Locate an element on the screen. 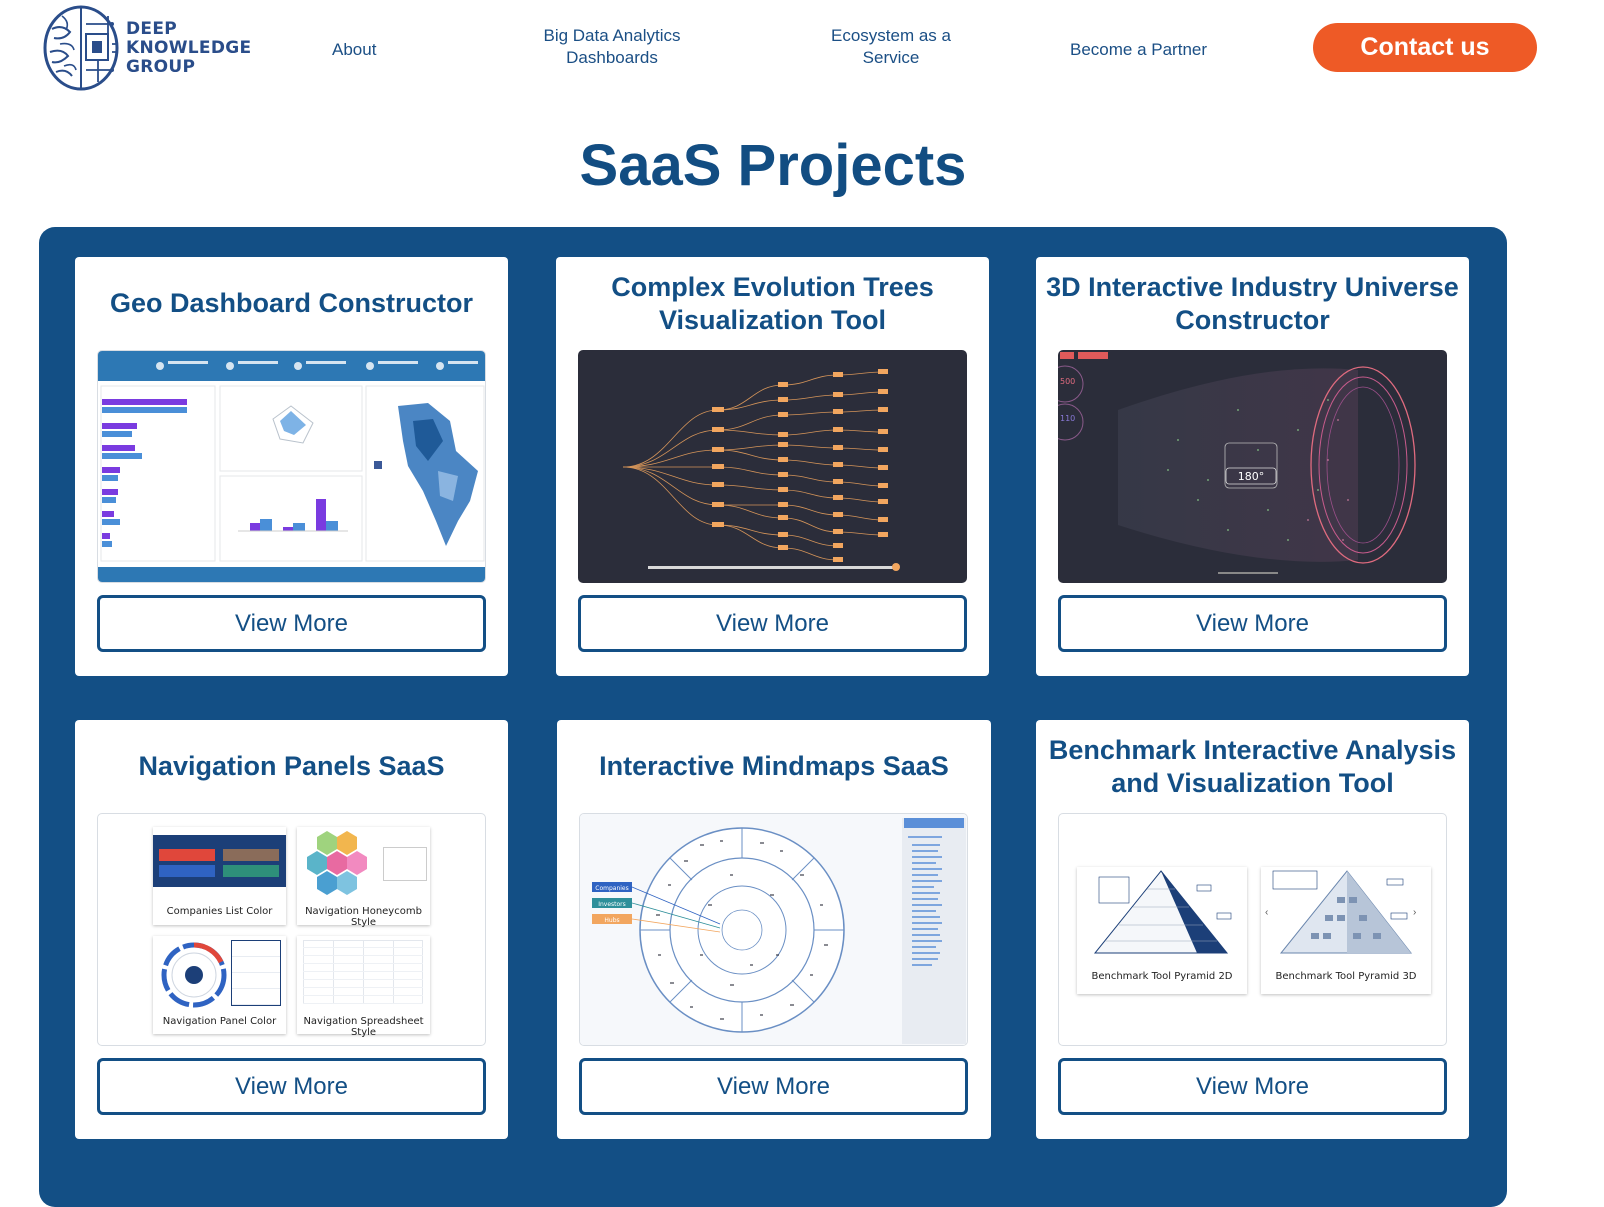  brand-logo: DEEP KNOWLEDGE GROUP is located at coordinates (146, 48).